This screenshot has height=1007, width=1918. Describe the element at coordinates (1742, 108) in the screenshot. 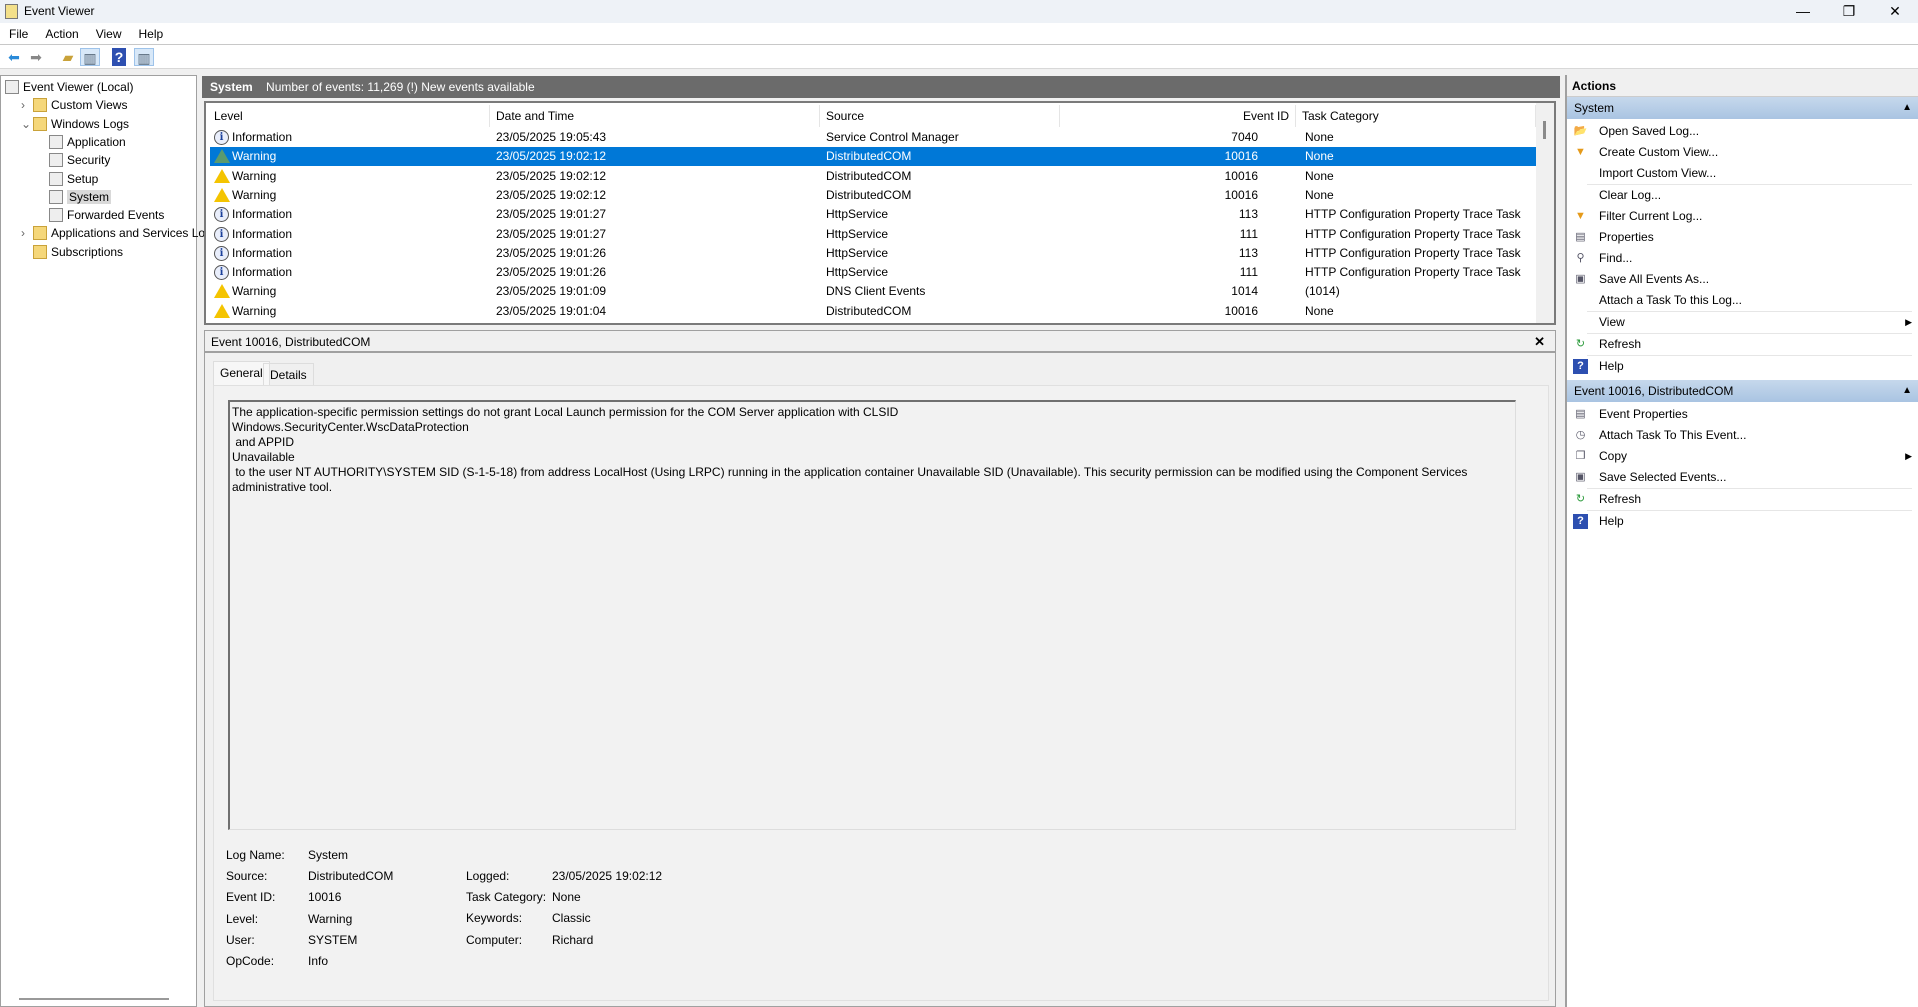

I see `action-section-header: System ▲` at that location.